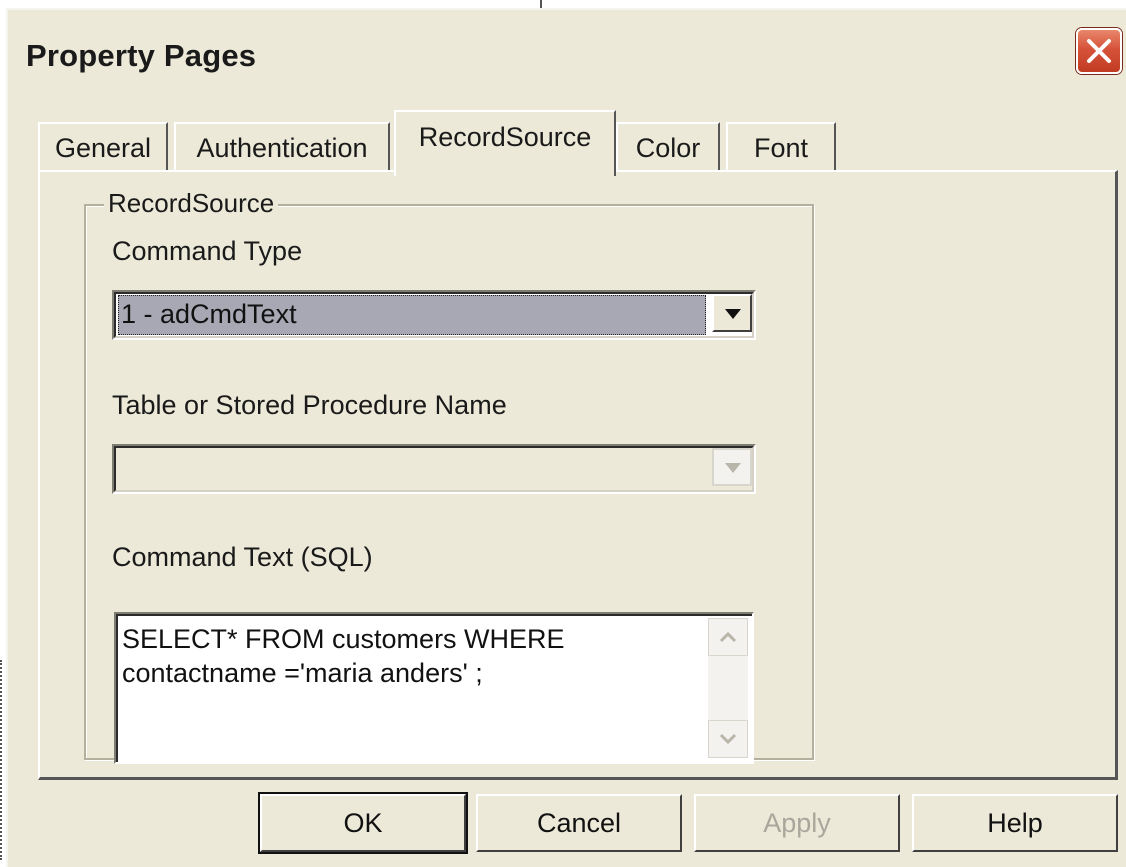  Describe the element at coordinates (434, 469) in the screenshot. I see `table-name-select` at that location.